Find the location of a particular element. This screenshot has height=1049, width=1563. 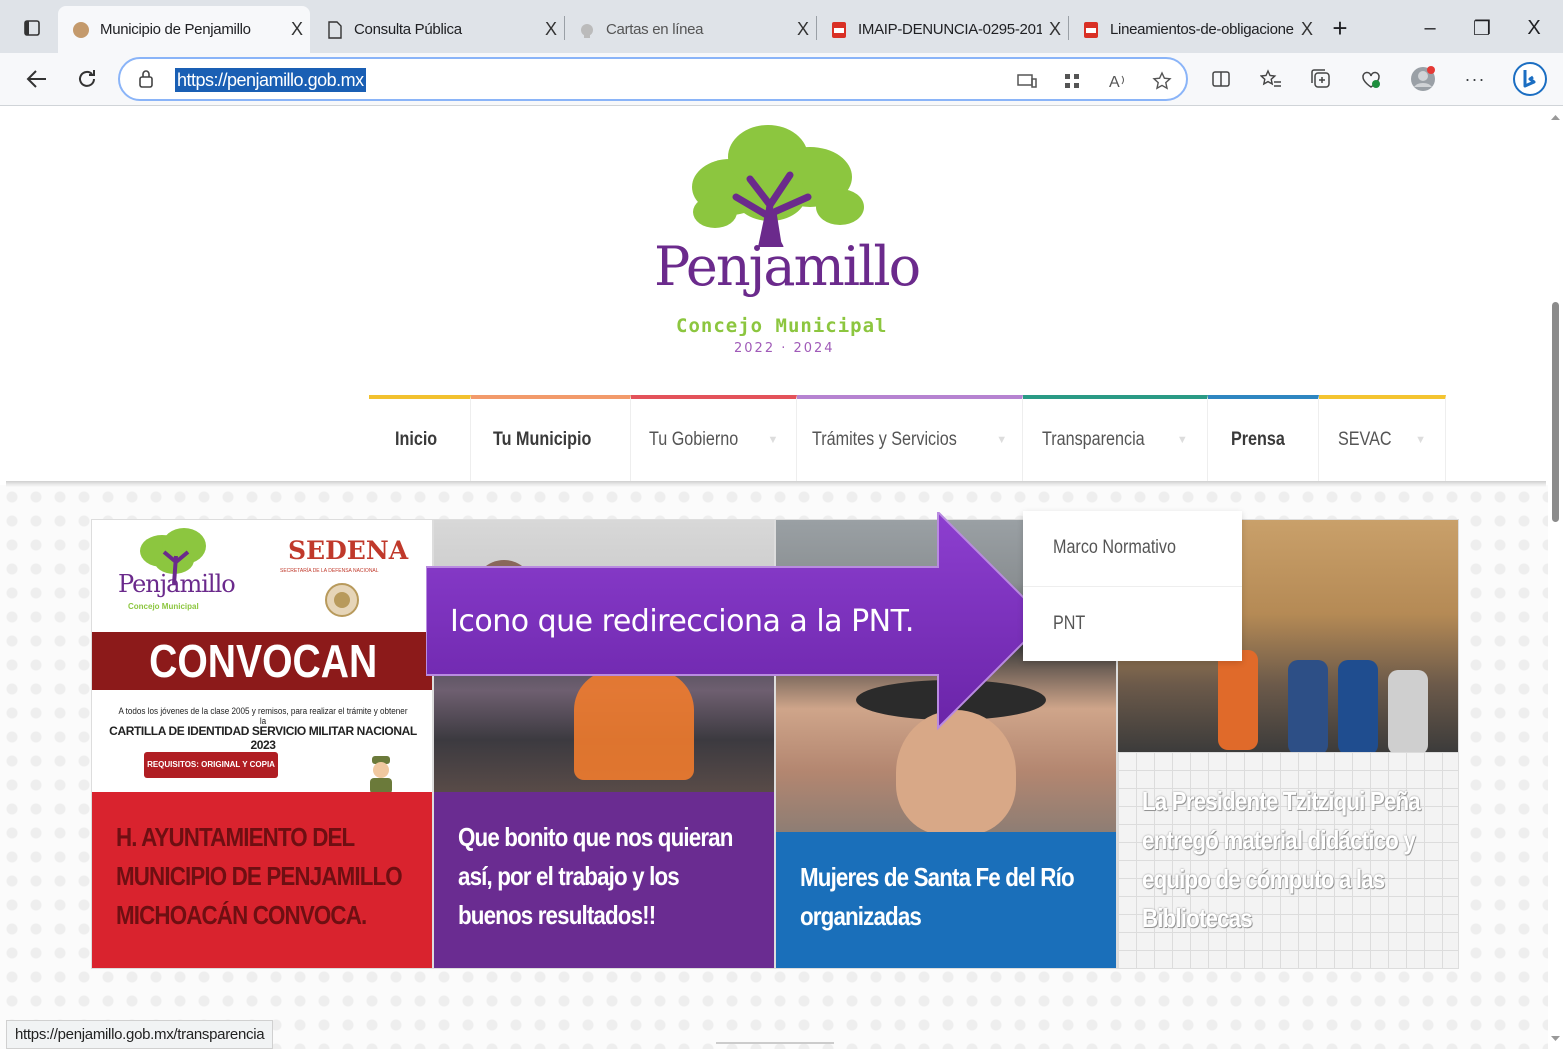

close-window-button: X is located at coordinates (1534, 28).